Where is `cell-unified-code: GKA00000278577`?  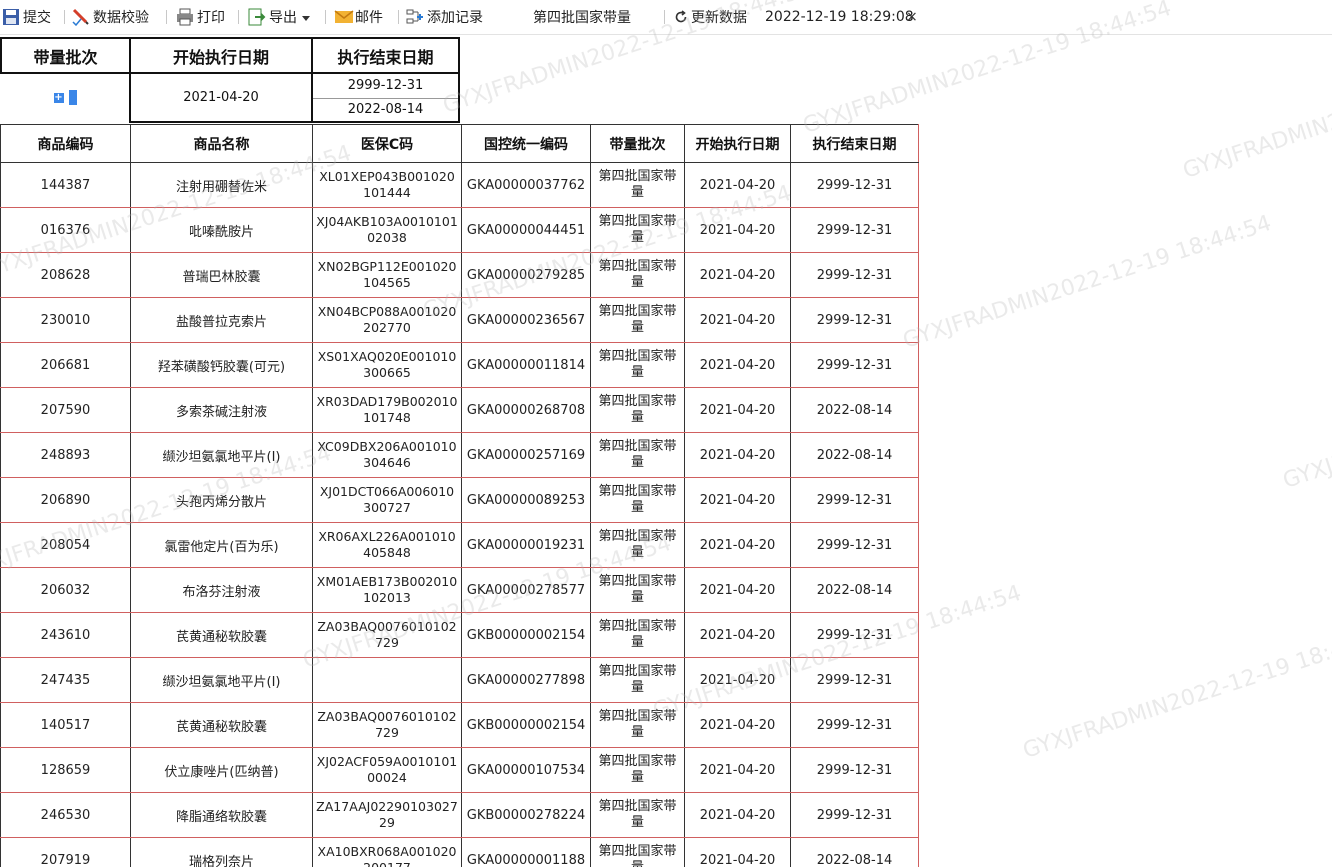 cell-unified-code: GKA00000278577 is located at coordinates (526, 590).